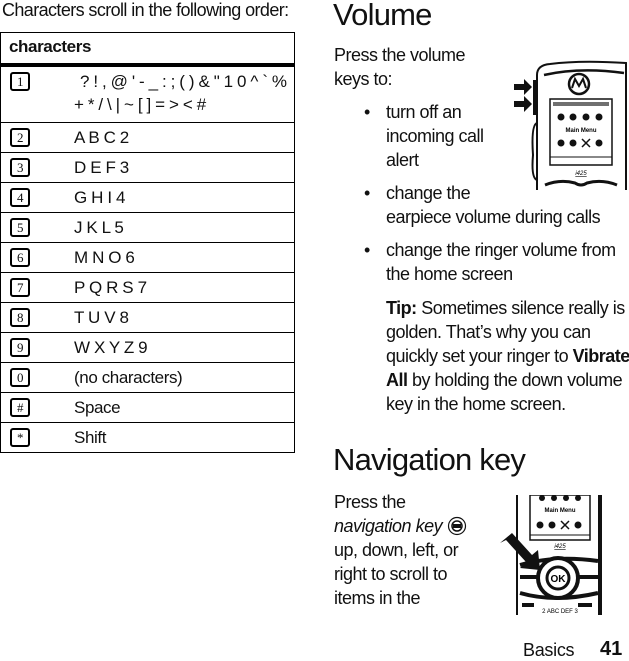 The width and height of the screenshot is (629, 661). I want to click on table-row: * Shift, so click(147, 437).